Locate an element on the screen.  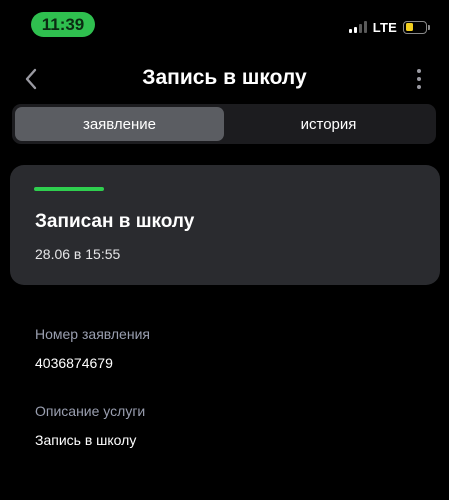
more-vertical-icon is located at coordinates (419, 71).